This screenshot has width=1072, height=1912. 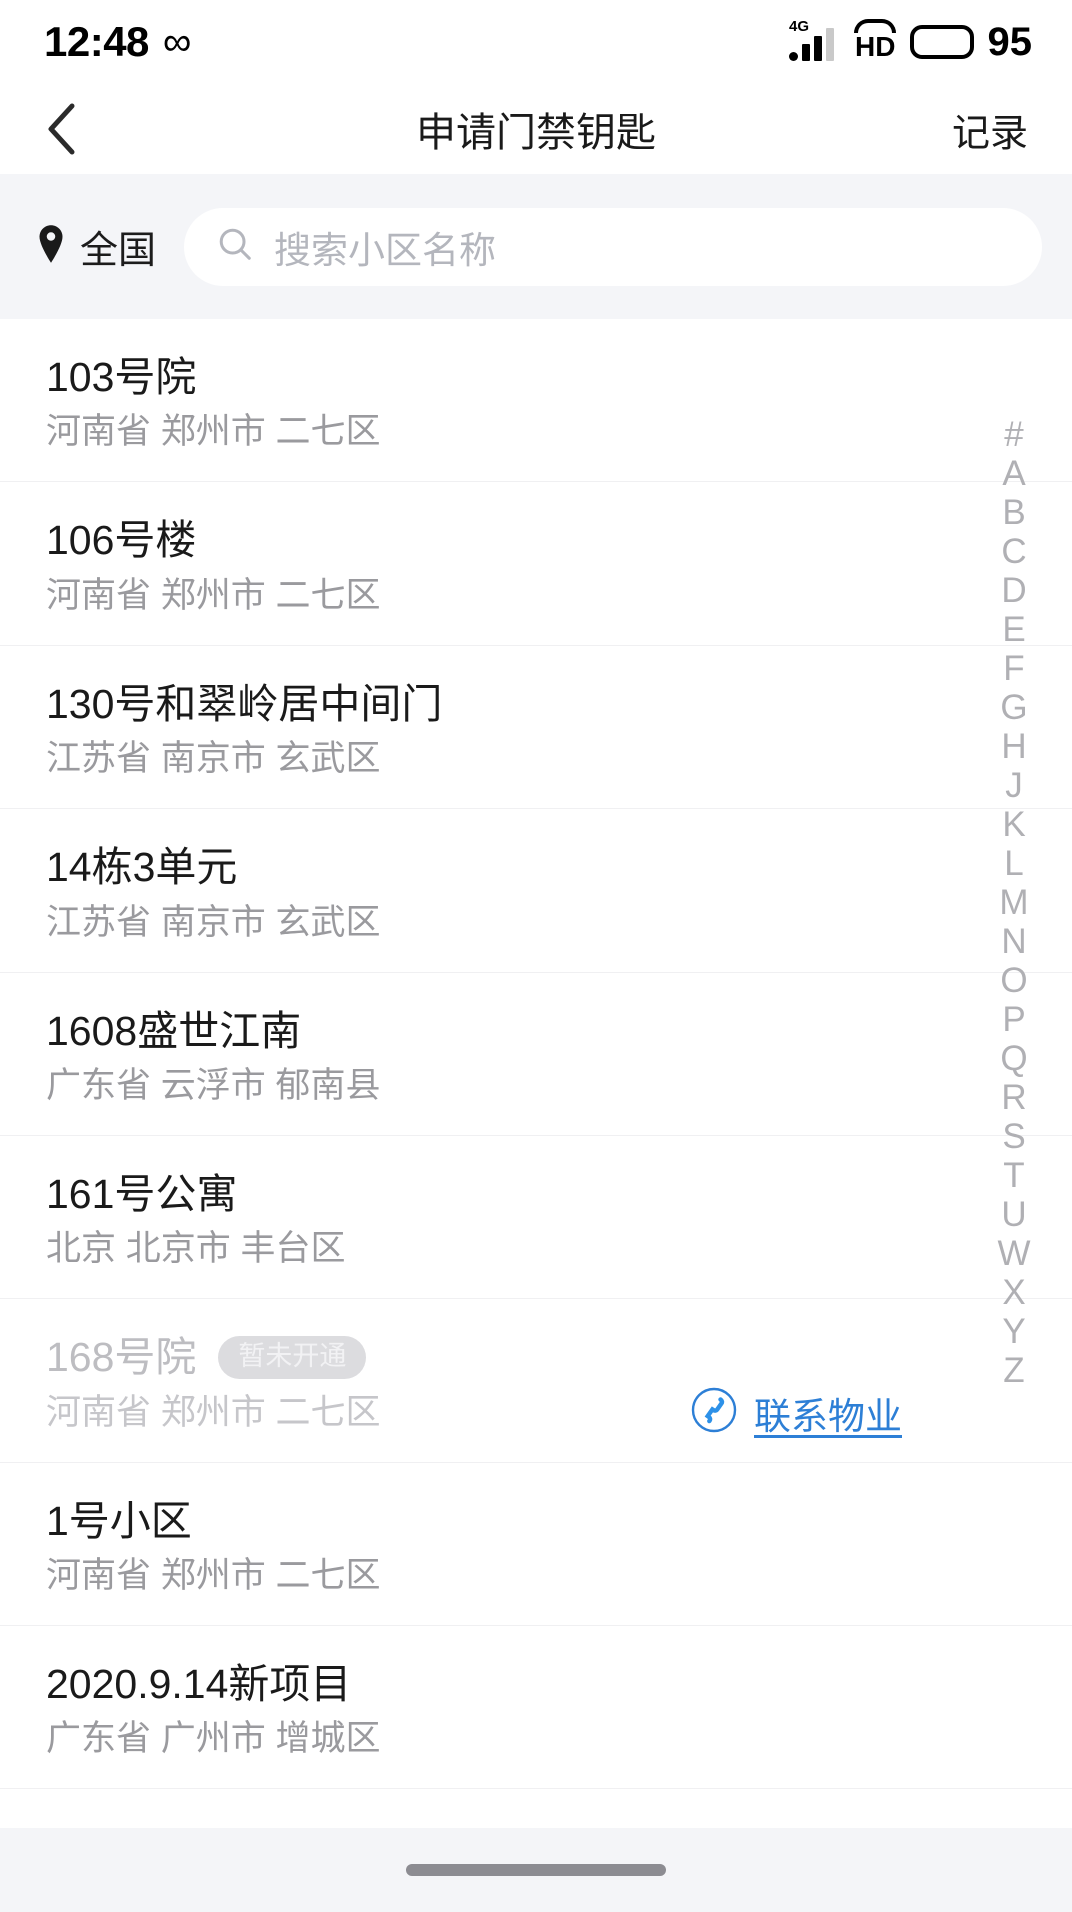 What do you see at coordinates (1014, 1292) in the screenshot?
I see `index-letter-x: X` at bounding box center [1014, 1292].